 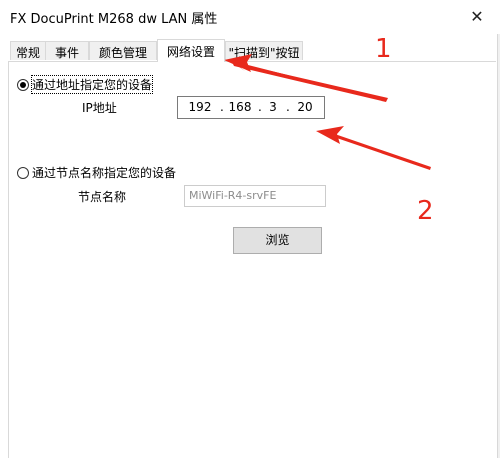 What do you see at coordinates (305, 107) in the screenshot?
I see `ip-octet-4: 20` at bounding box center [305, 107].